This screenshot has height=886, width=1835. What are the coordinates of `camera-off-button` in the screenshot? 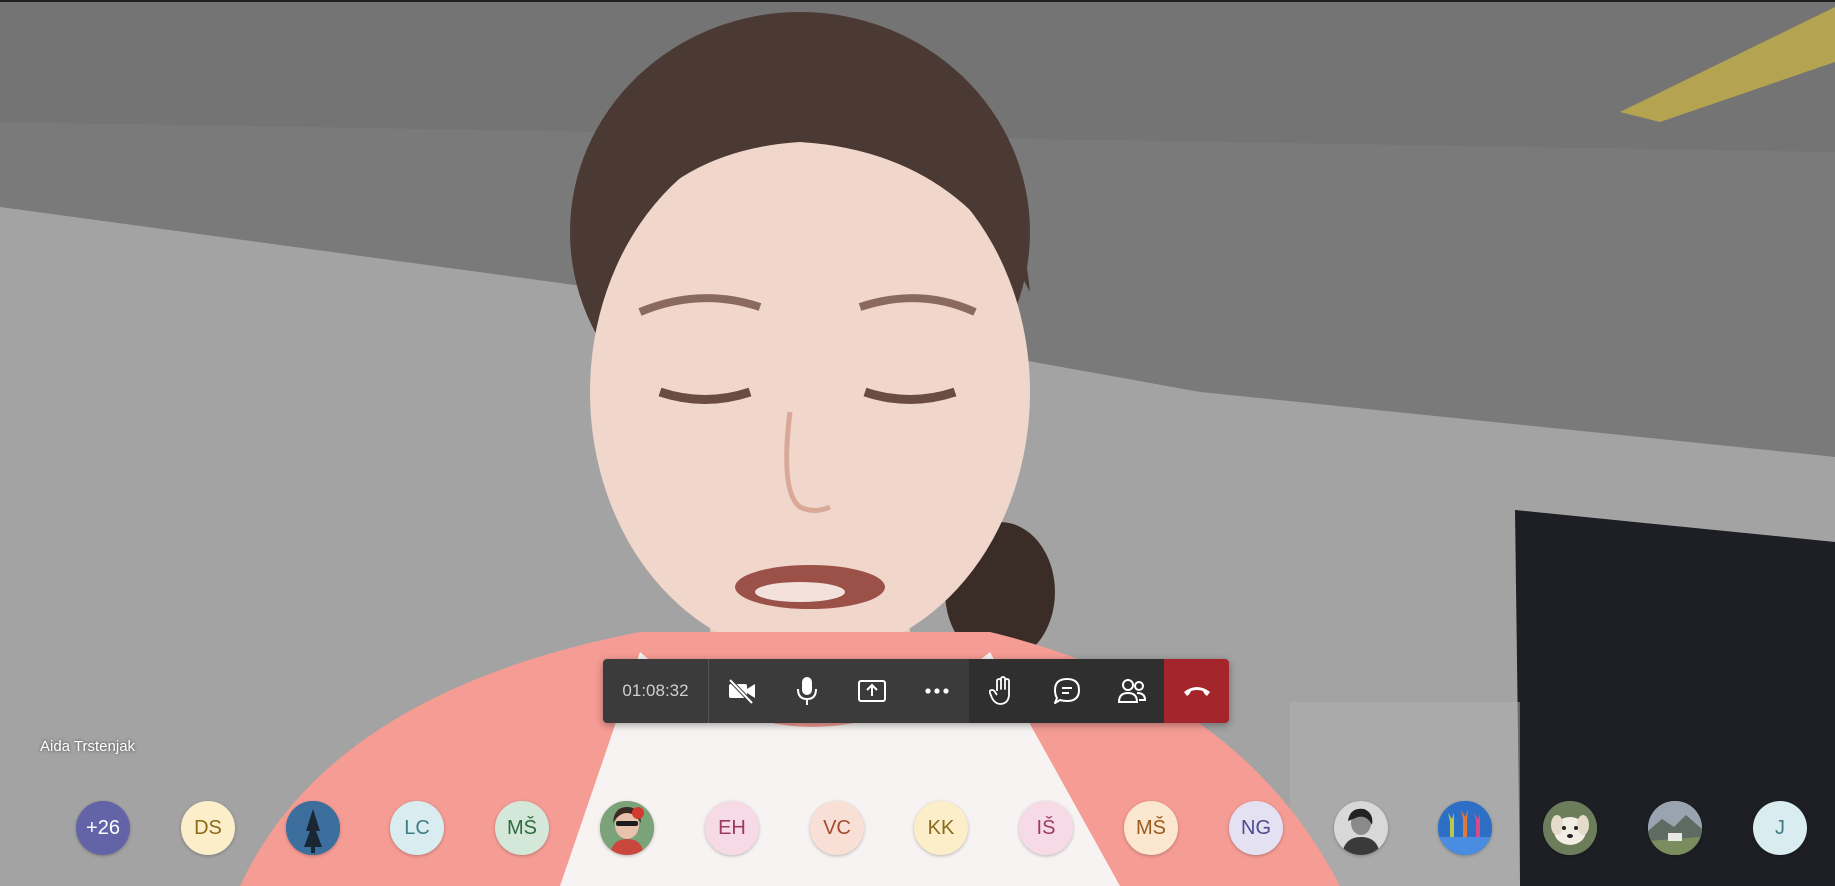 It's located at (741, 691).